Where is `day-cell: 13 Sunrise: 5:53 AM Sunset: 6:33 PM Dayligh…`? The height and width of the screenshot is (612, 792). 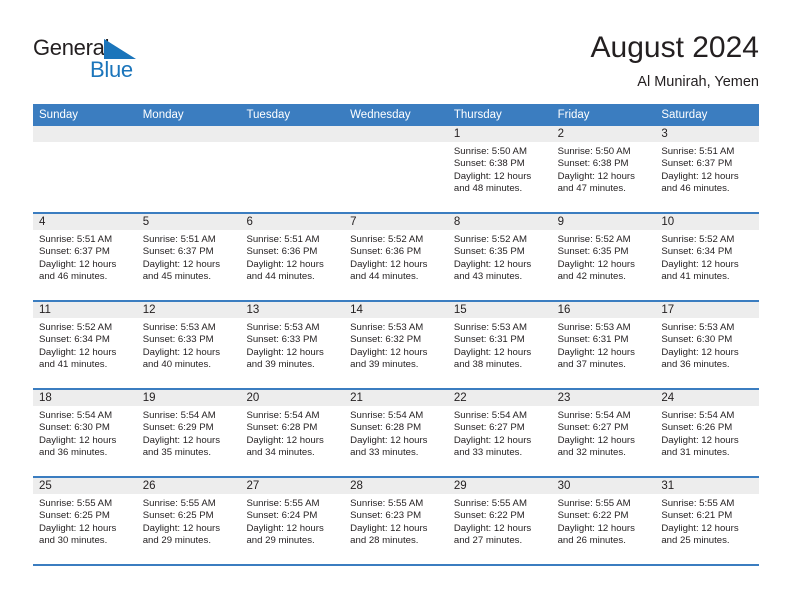
day-cell: 13 Sunrise: 5:53 AM Sunset: 6:33 PM Dayligh… is located at coordinates (292, 345).